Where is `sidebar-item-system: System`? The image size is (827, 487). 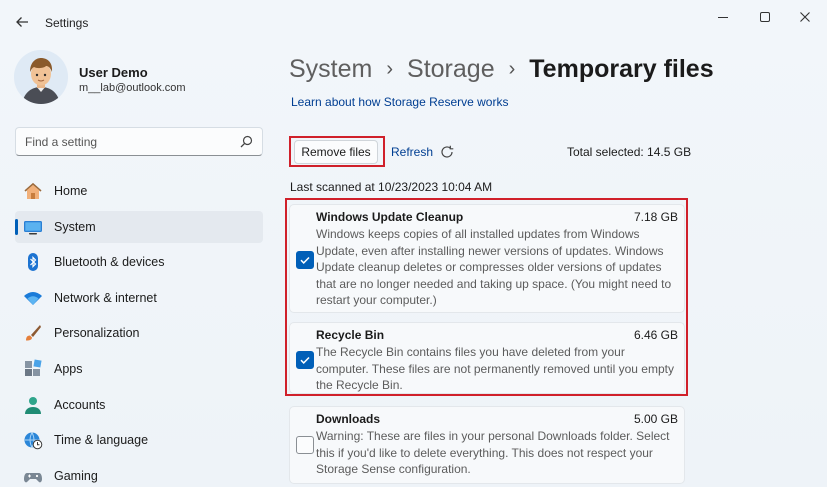 sidebar-item-system: System is located at coordinates (139, 227).